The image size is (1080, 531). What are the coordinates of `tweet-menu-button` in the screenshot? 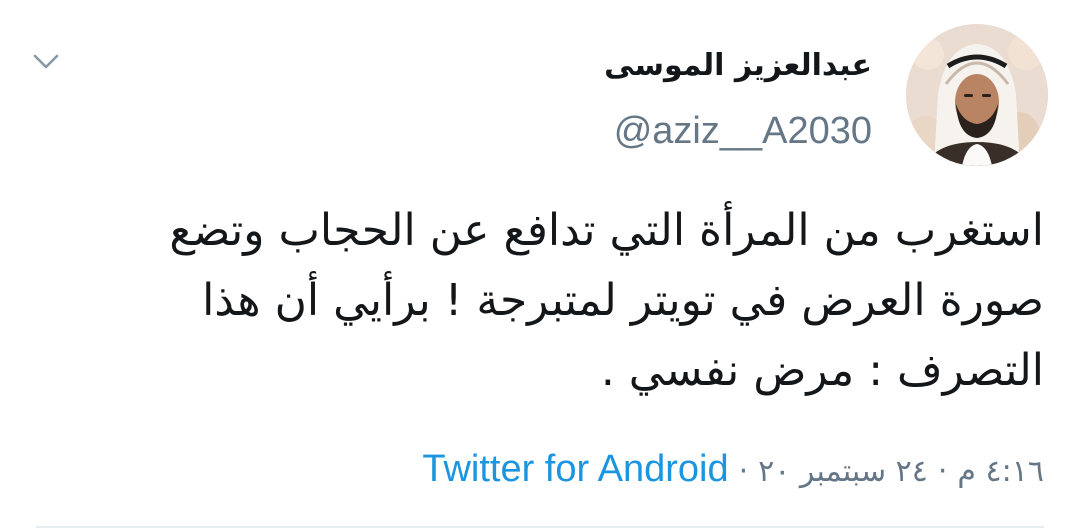 It's located at (46, 62).